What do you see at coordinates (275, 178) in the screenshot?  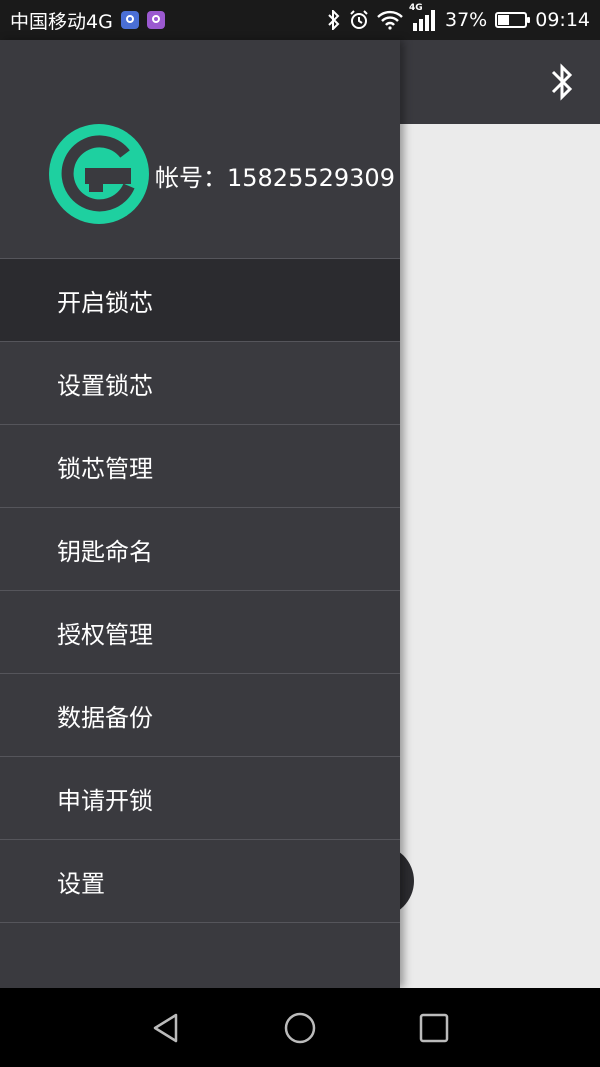 I see `account-label: 帐号：15825529309` at bounding box center [275, 178].